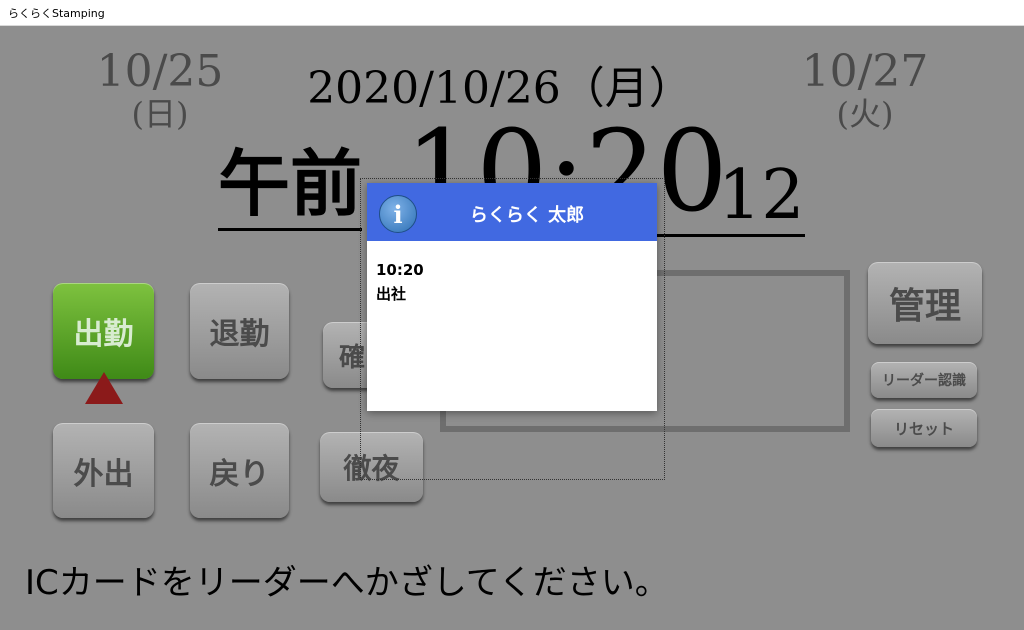  I want to click on clock-seconds: 12, so click(761, 196).